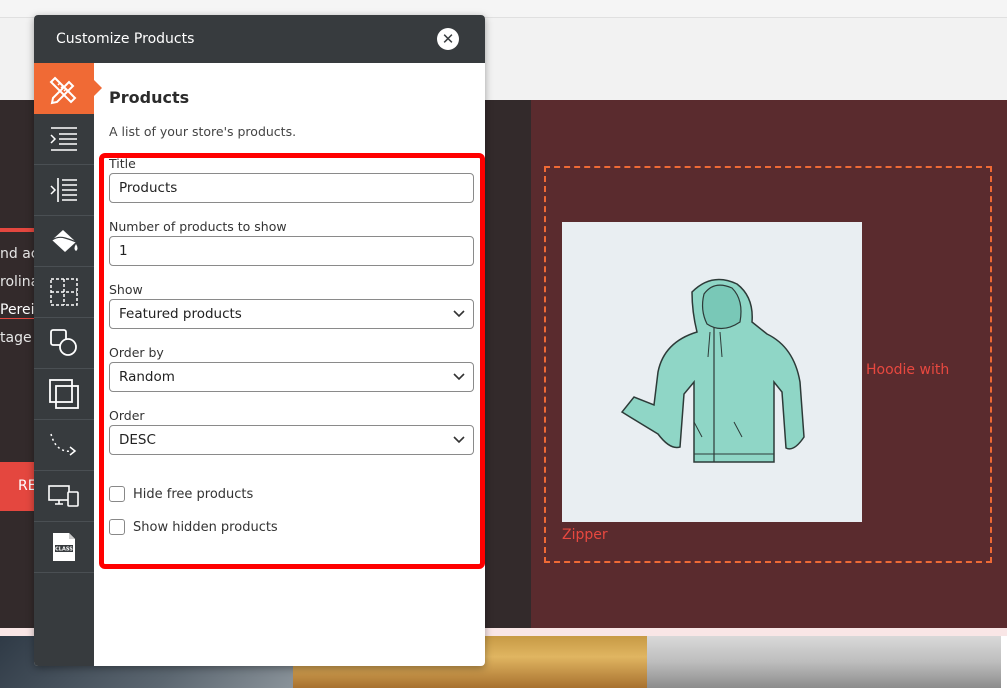  I want to click on motion-path-icon, so click(63, 444).